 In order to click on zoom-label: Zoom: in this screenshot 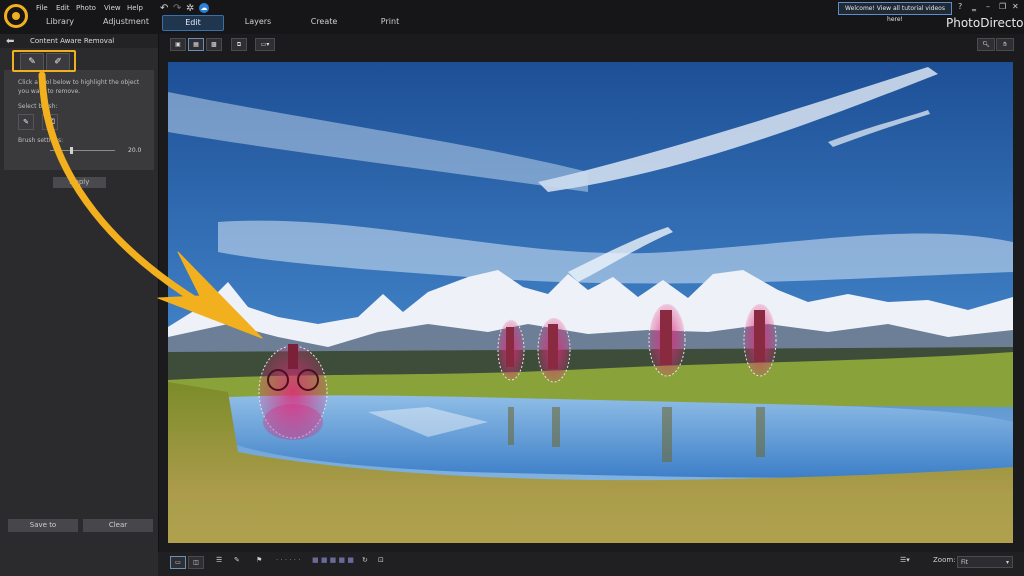, I will do `click(944, 560)`.